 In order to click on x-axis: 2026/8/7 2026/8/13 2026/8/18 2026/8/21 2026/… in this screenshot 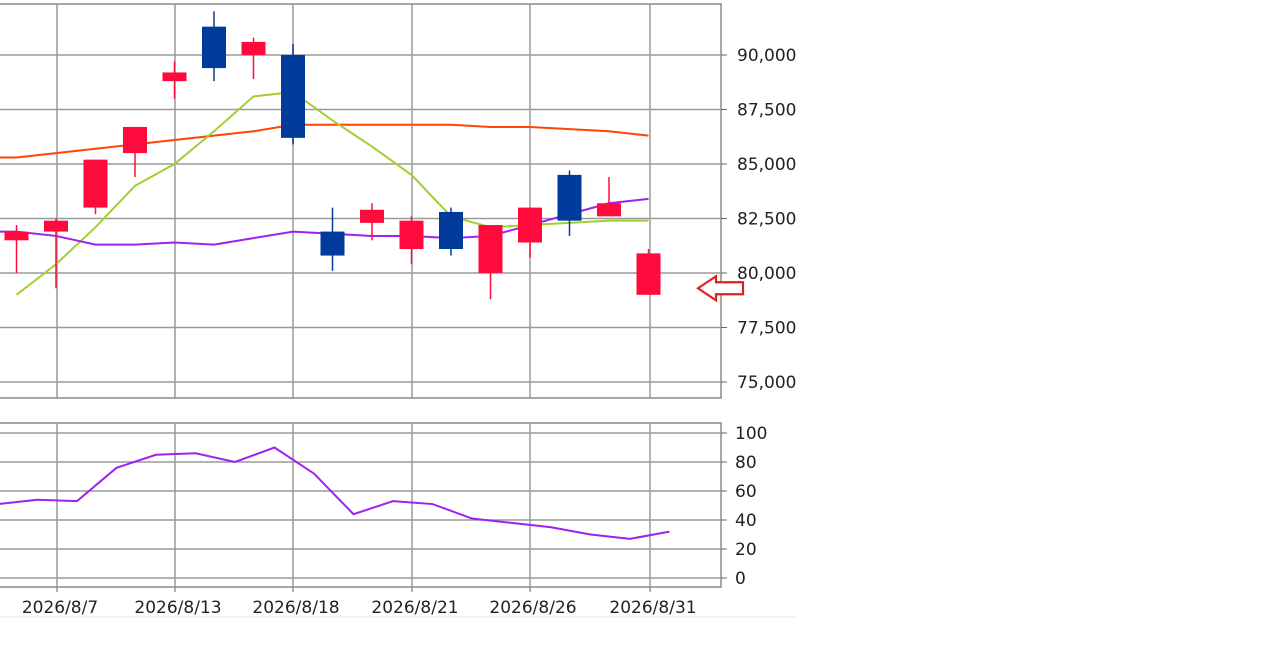, I will do `click(397, 602)`.